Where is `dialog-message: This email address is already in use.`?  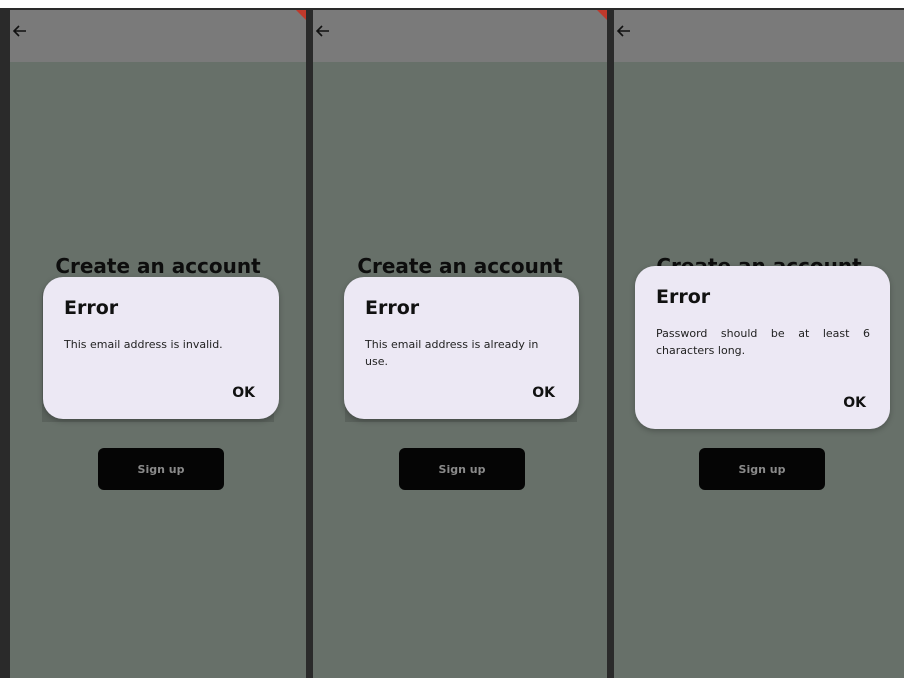 dialog-message: This email address is already in use. is located at coordinates (452, 353).